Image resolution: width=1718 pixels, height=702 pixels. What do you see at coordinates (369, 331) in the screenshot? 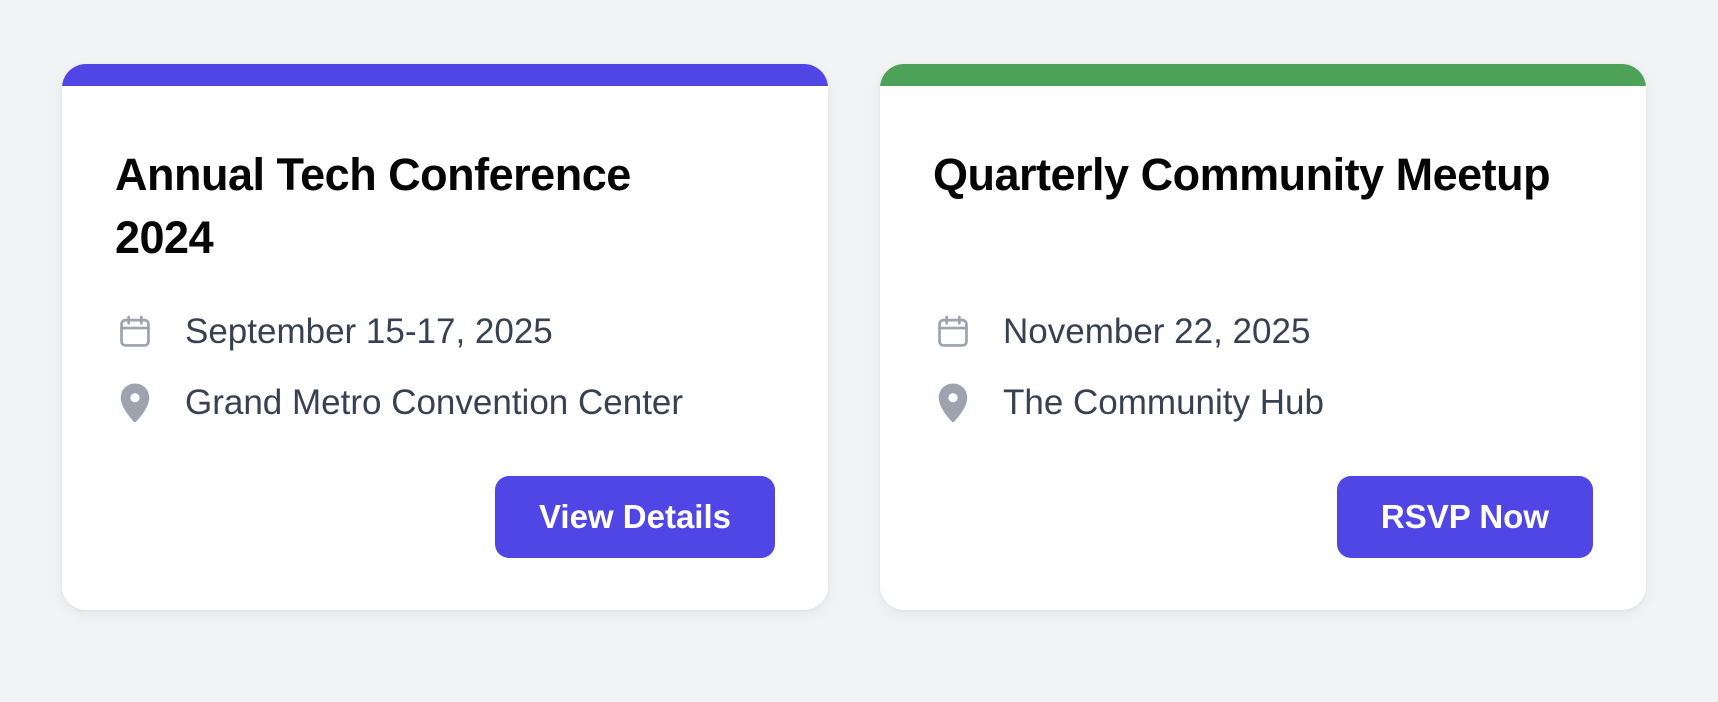
I see `event-date: September 15-17, 2025` at bounding box center [369, 331].